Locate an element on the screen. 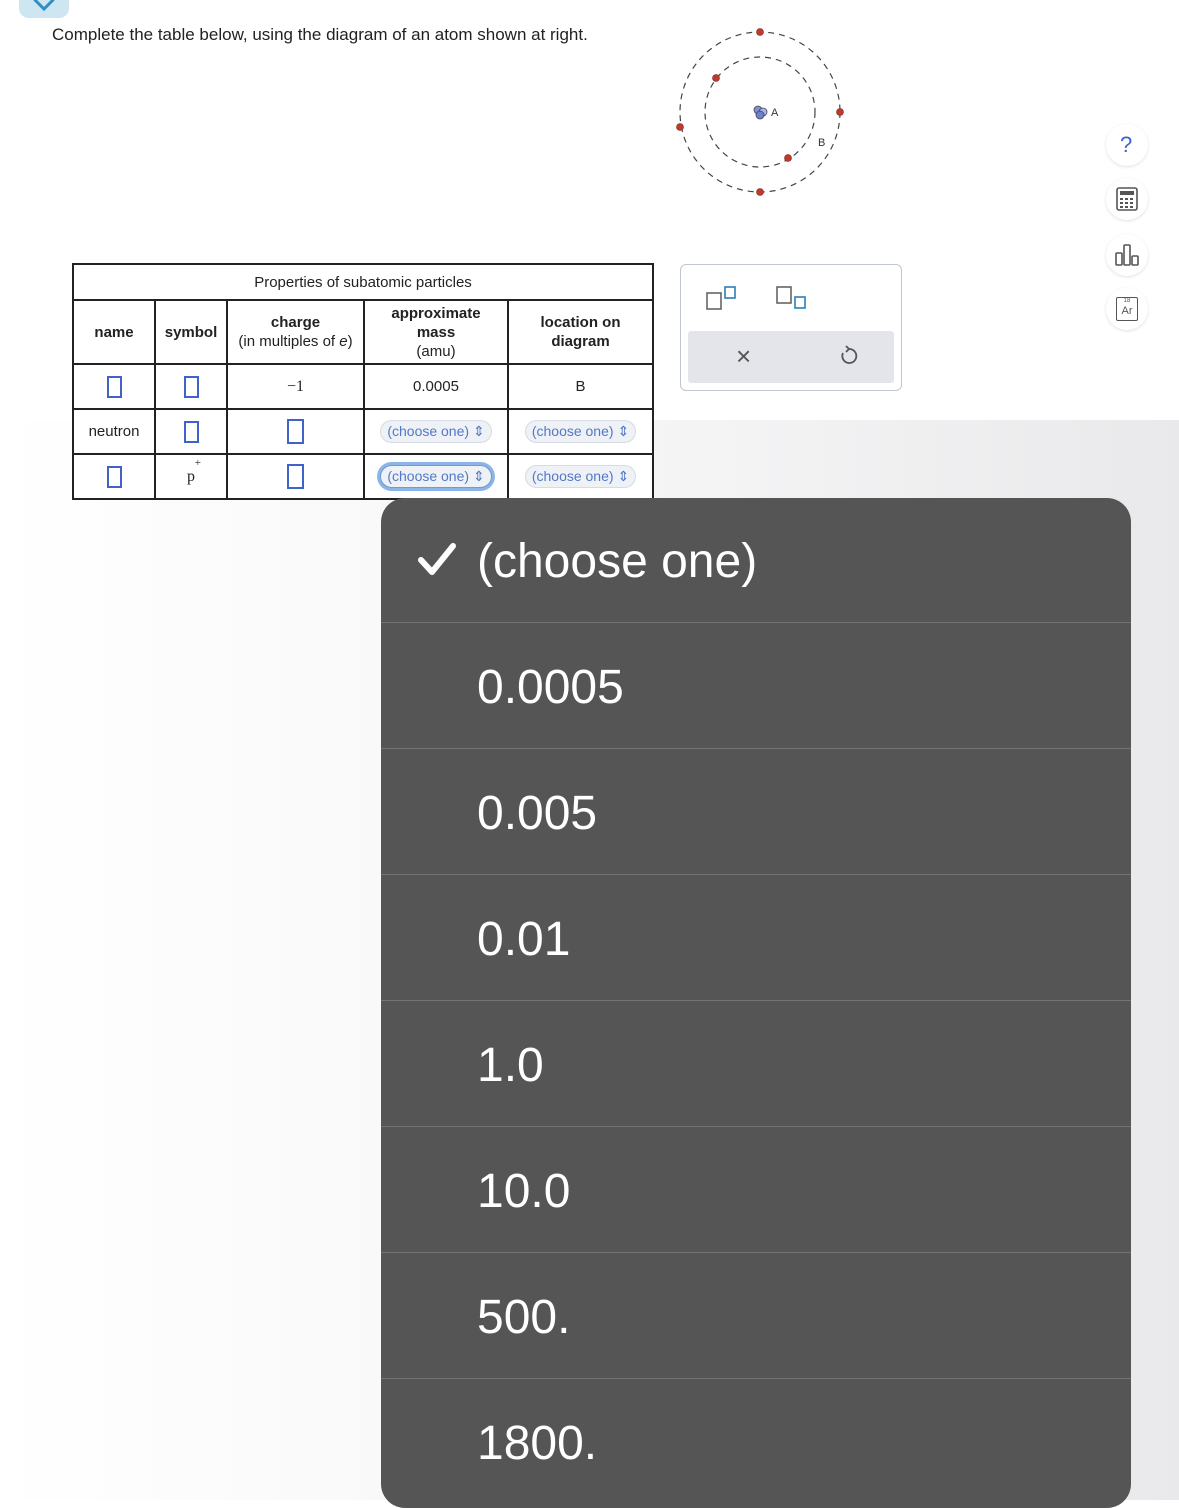  calculator-icon is located at coordinates (1127, 199).